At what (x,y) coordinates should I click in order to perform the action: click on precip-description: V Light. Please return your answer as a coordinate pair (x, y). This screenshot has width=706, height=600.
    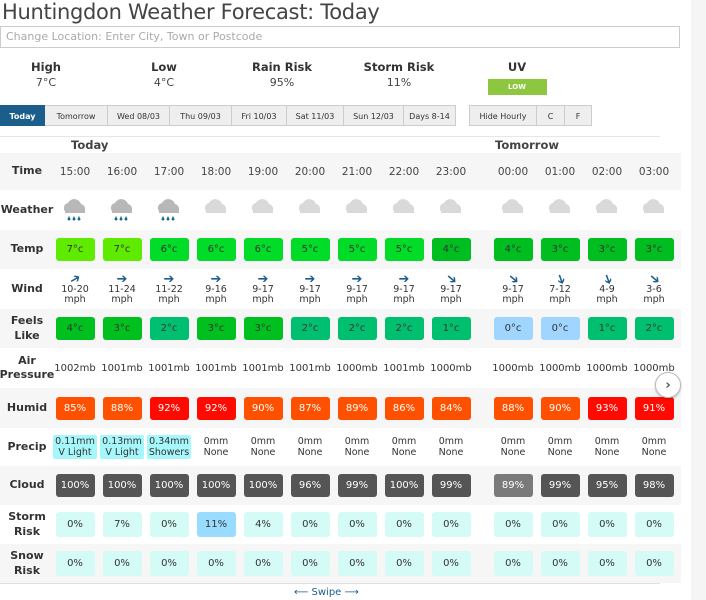
    Looking at the image, I should click on (75, 452).